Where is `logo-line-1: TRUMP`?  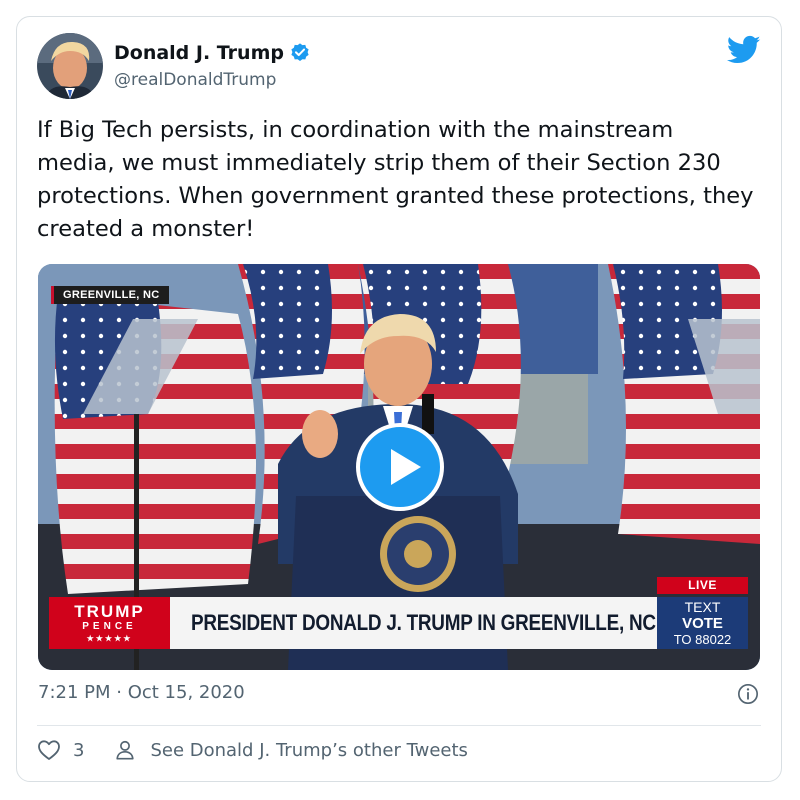 logo-line-1: TRUMP is located at coordinates (109, 611).